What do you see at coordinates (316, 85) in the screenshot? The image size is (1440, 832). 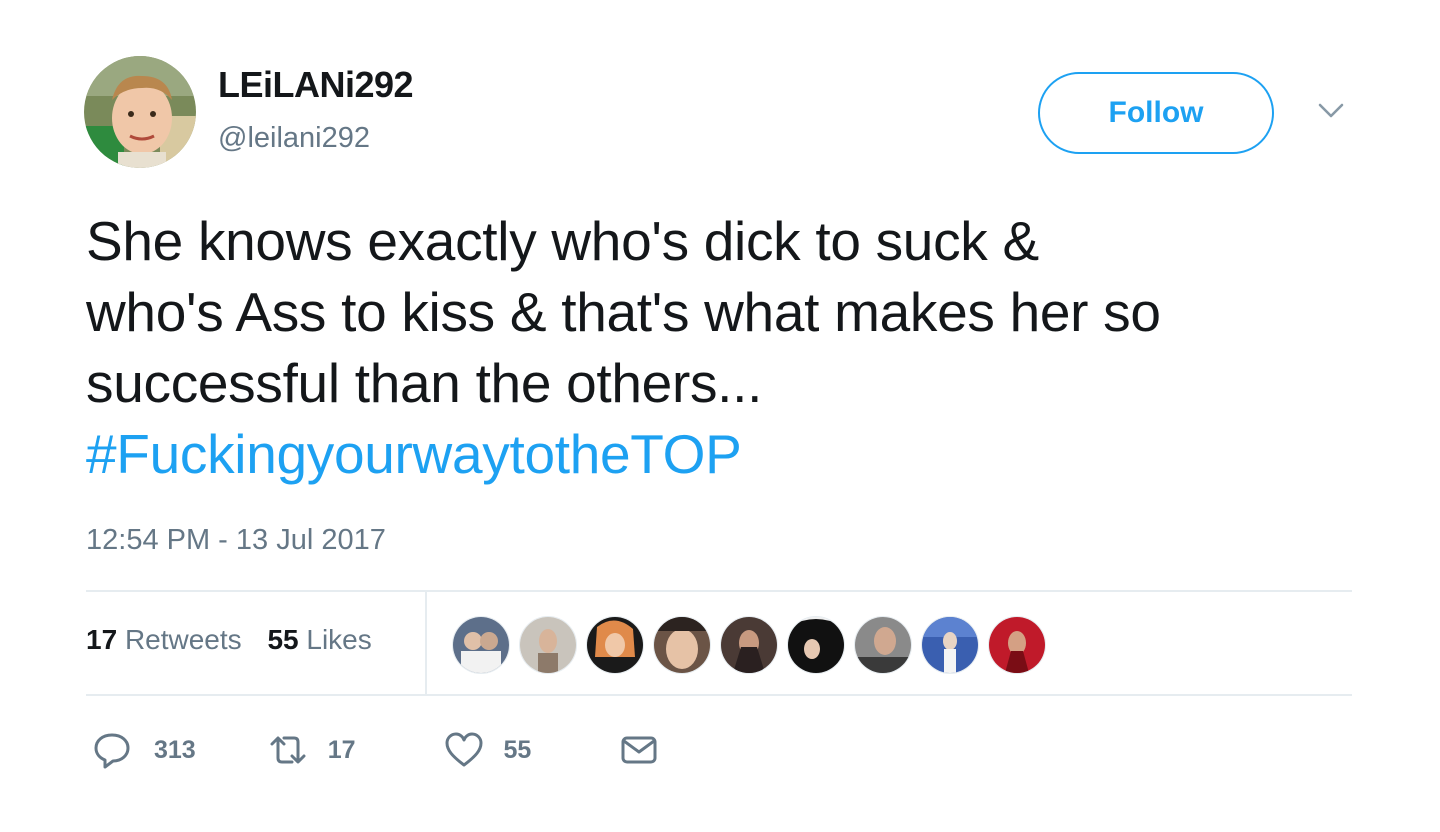 I see `display-name: LEiLANi292` at bounding box center [316, 85].